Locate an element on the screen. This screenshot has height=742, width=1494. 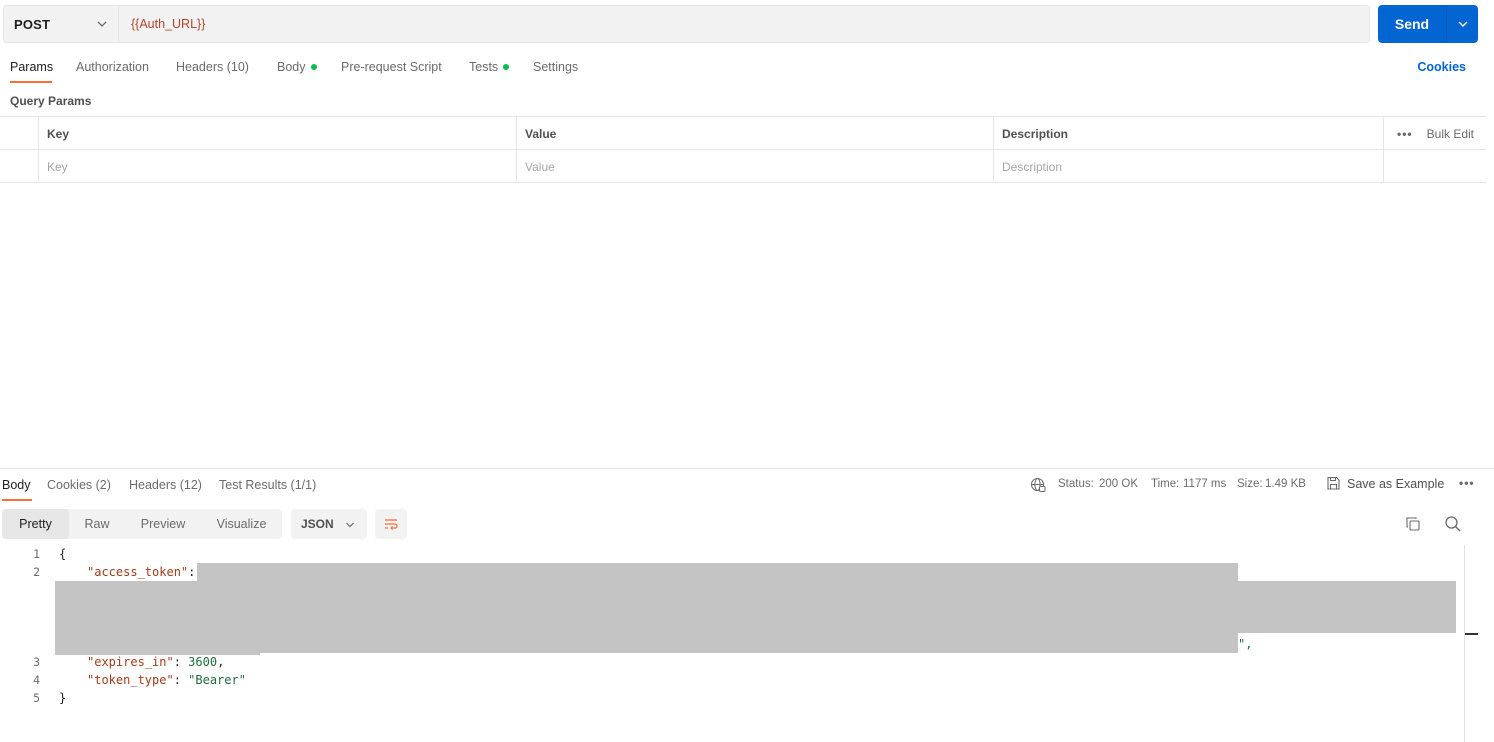
code-line-expires-in: "expires_in": 3600, is located at coordinates (156, 662).